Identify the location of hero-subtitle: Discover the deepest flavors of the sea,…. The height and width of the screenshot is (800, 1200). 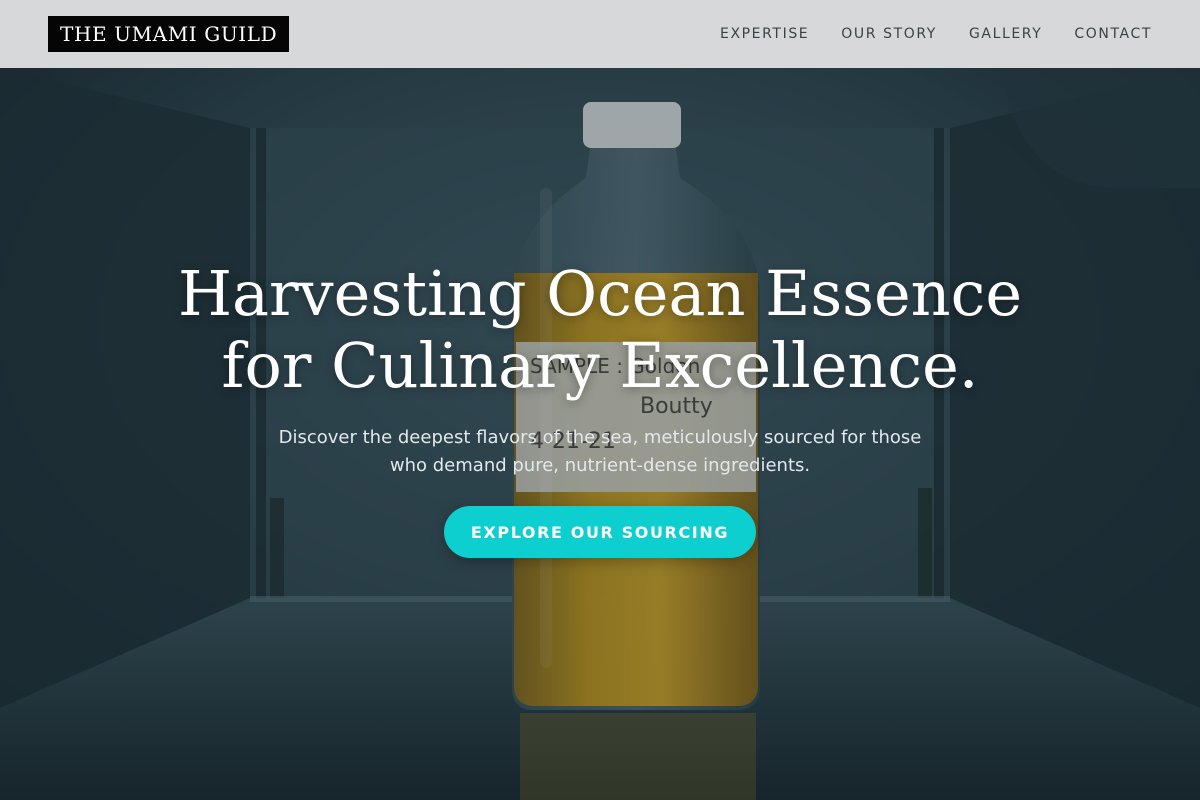
(600, 452).